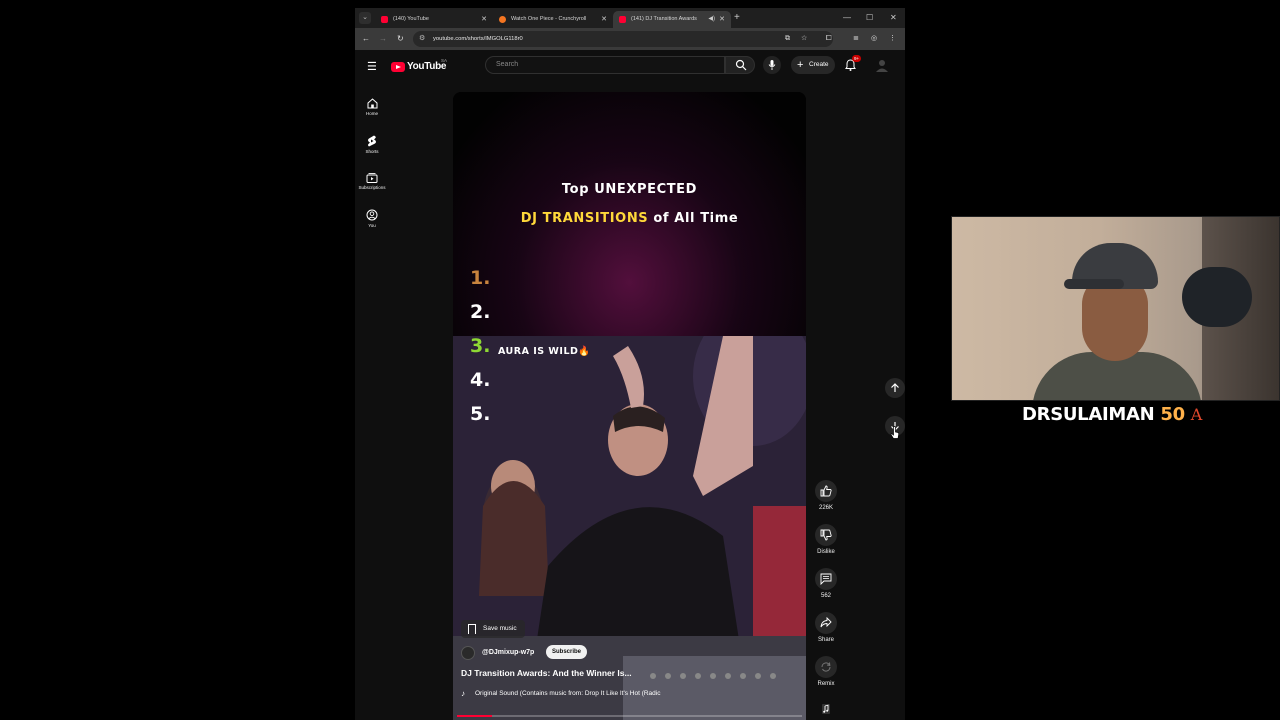 The height and width of the screenshot is (720, 1280). What do you see at coordinates (892, 39) in the screenshot?
I see `menu-icon: ⋮` at bounding box center [892, 39].